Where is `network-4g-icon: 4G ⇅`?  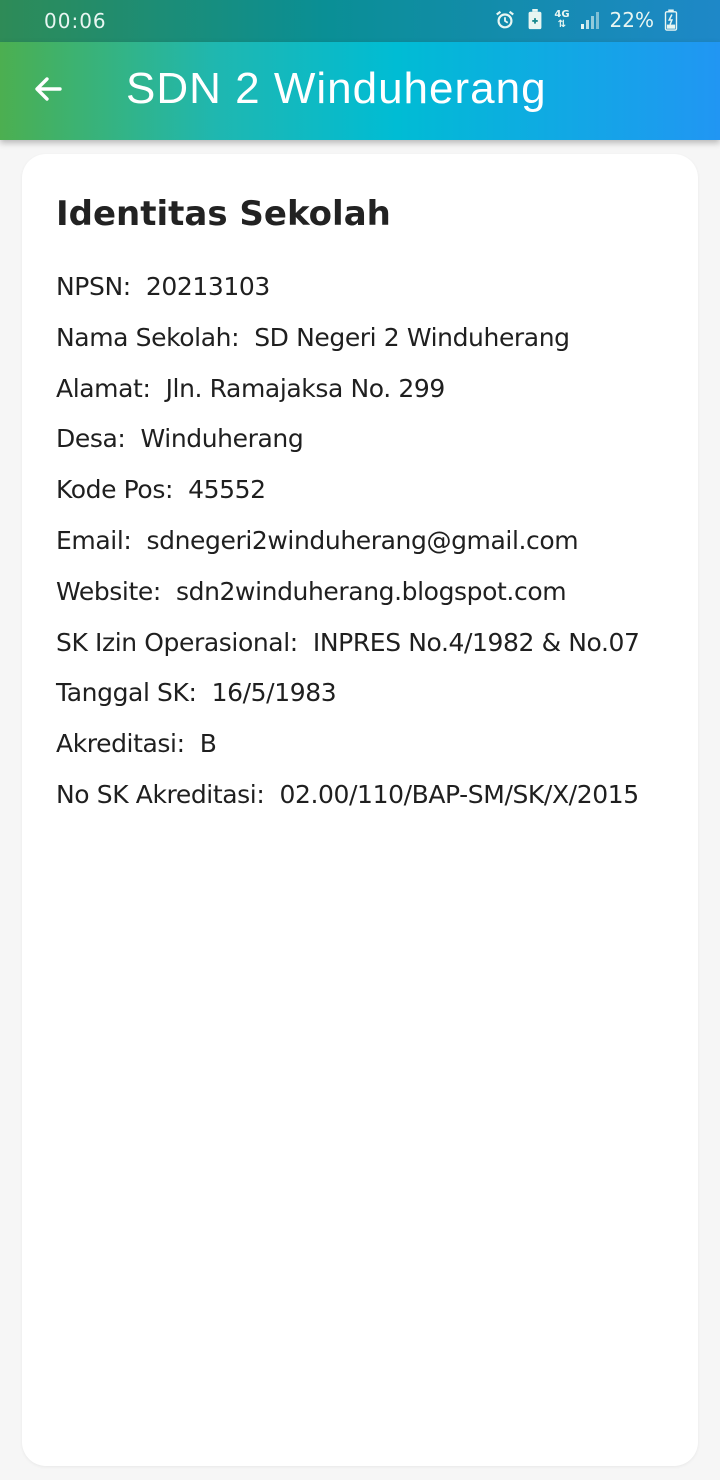 network-4g-icon: 4G ⇅ is located at coordinates (561, 20).